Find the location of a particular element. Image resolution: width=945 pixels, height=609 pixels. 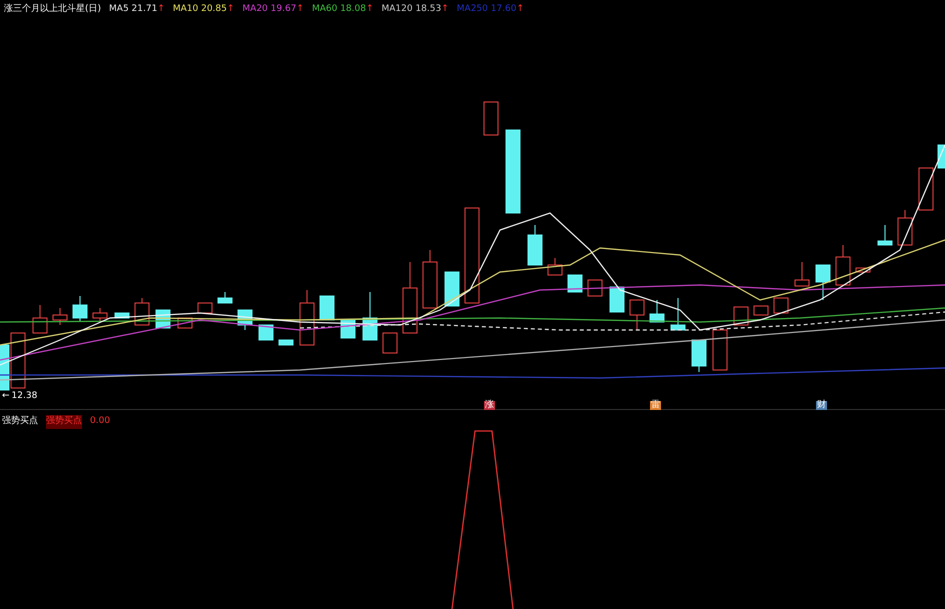

event-marker: 涨 is located at coordinates (489, 405).